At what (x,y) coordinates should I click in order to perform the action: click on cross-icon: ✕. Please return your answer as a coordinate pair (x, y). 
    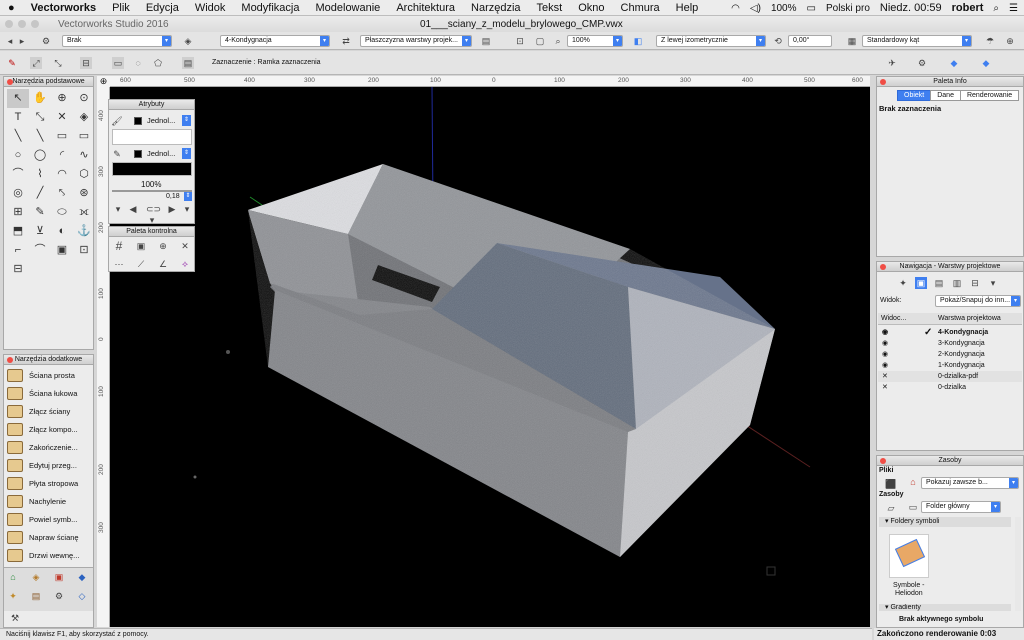
    Looking at the image, I should click on (185, 246).